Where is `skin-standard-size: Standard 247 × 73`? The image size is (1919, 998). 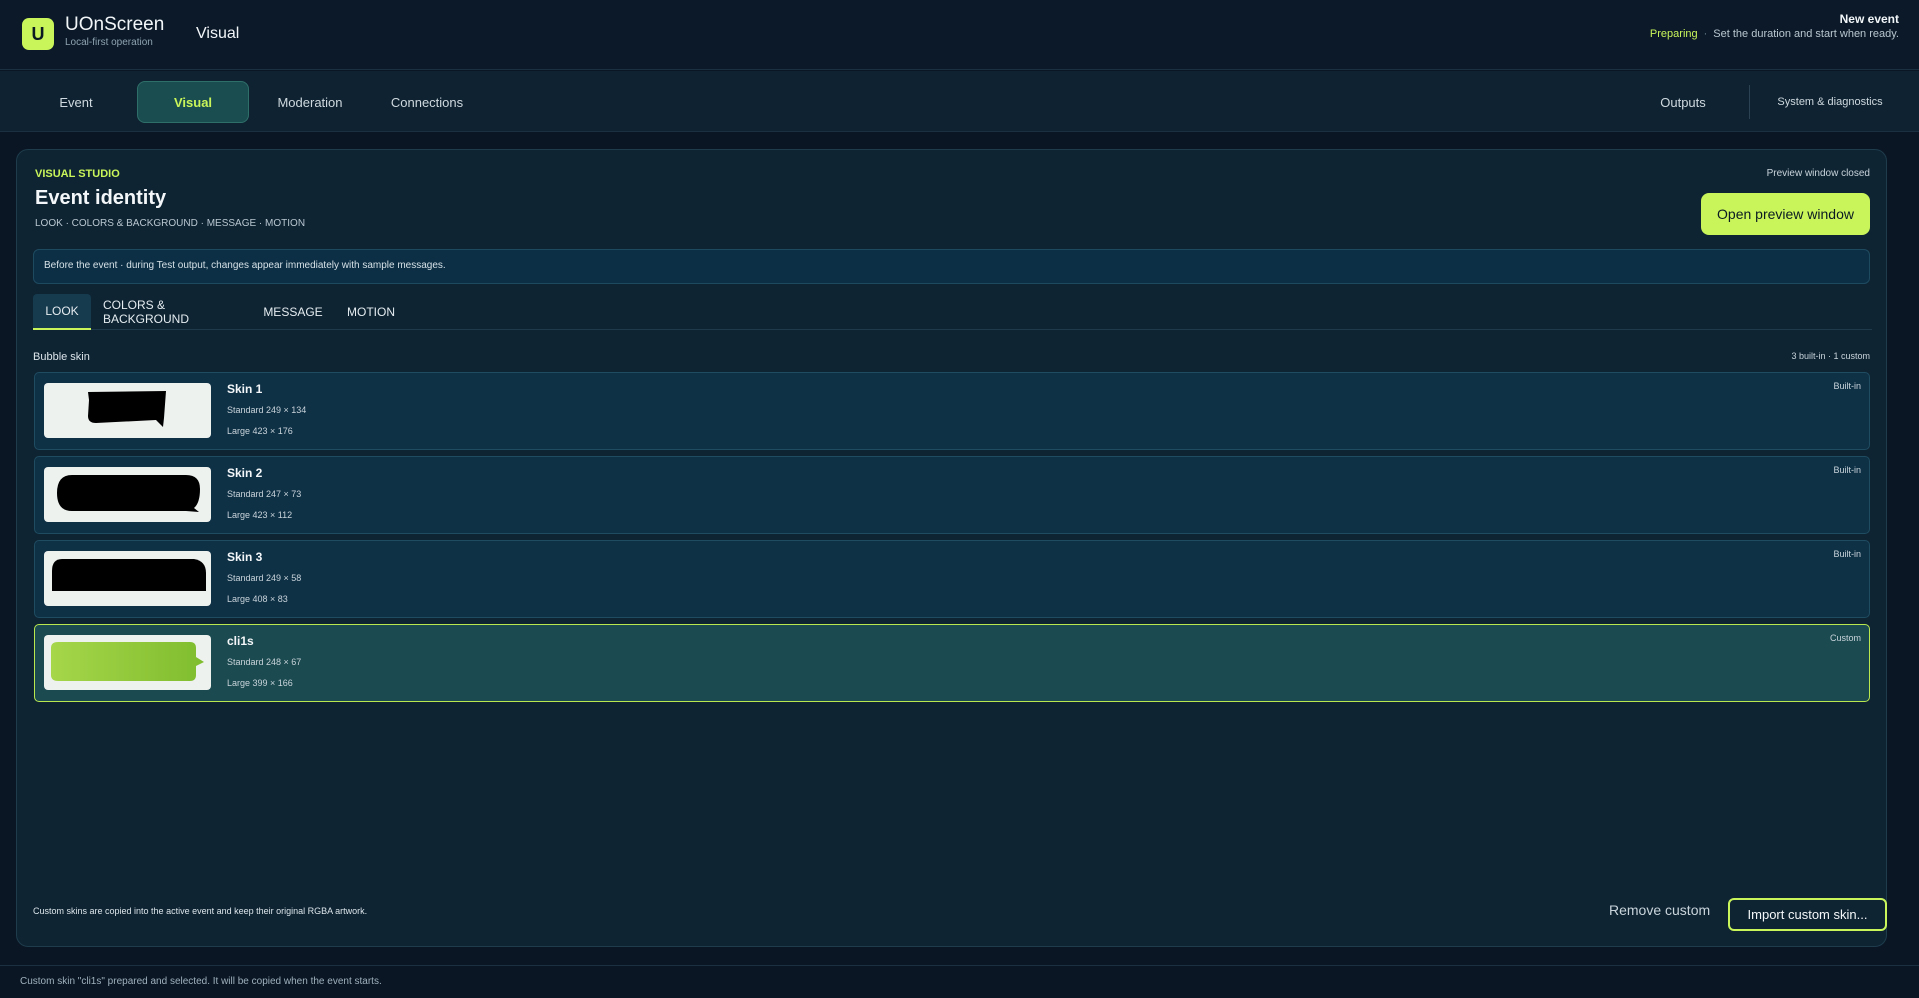 skin-standard-size: Standard 247 × 73 is located at coordinates (264, 494).